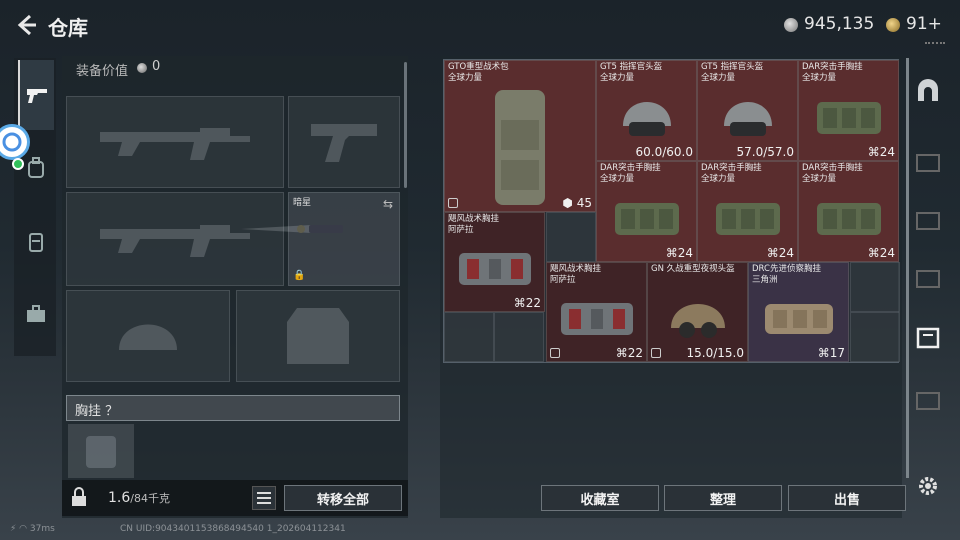 The height and width of the screenshot is (540, 960). Describe the element at coordinates (292, 229) in the screenshot. I see `knife-icon` at that location.